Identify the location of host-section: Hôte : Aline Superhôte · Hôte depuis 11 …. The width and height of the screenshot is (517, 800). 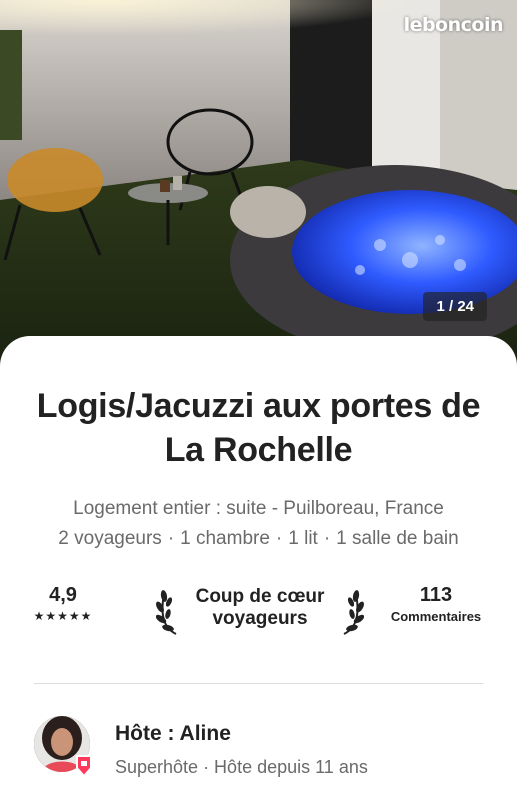
(265, 748).